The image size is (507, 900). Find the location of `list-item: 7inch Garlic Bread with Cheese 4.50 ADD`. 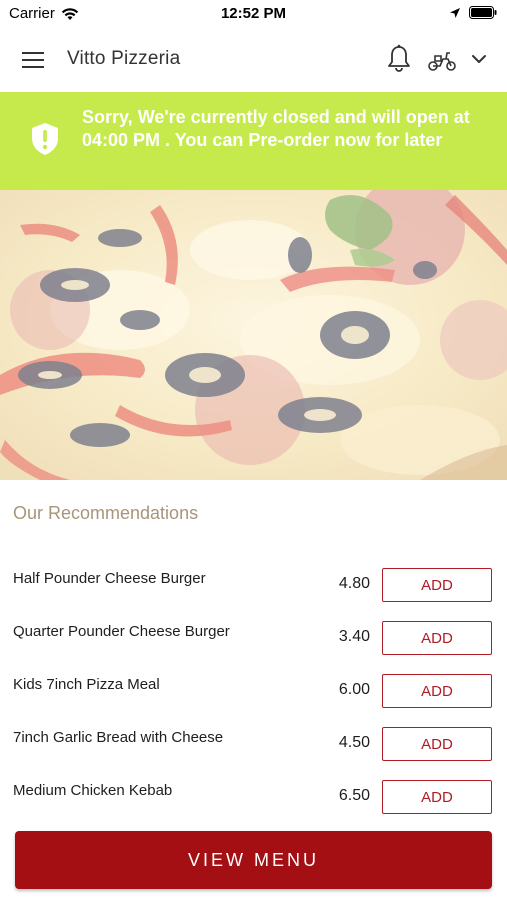

list-item: 7inch Garlic Bread with Cheese 4.50 ADD is located at coordinates (253, 745).